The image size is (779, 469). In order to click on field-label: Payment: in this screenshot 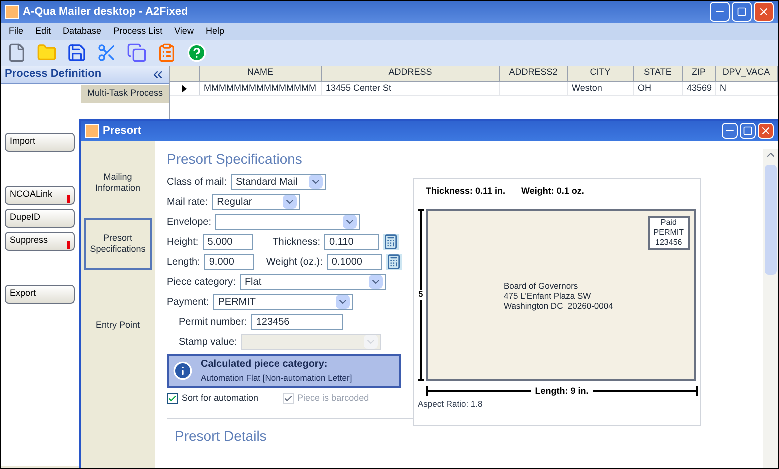, I will do `click(188, 303)`.